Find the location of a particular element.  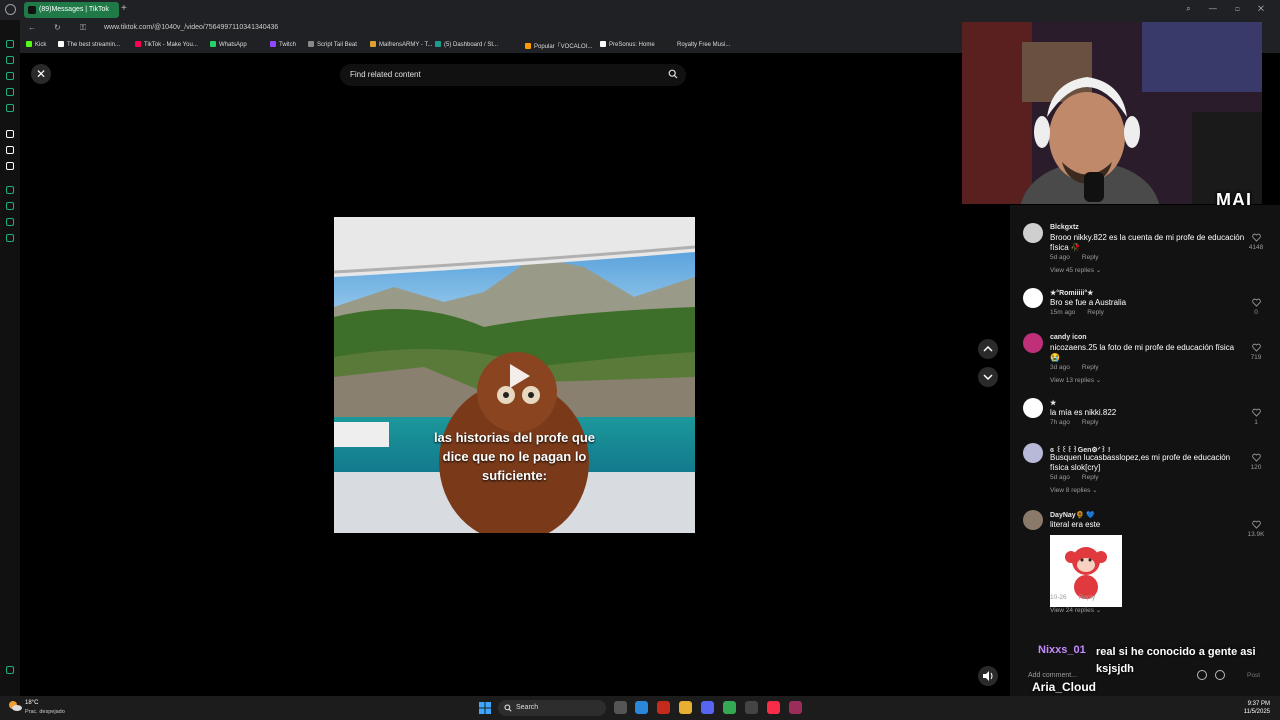

comment-meta: 15m ago Reply is located at coordinates (1077, 312).